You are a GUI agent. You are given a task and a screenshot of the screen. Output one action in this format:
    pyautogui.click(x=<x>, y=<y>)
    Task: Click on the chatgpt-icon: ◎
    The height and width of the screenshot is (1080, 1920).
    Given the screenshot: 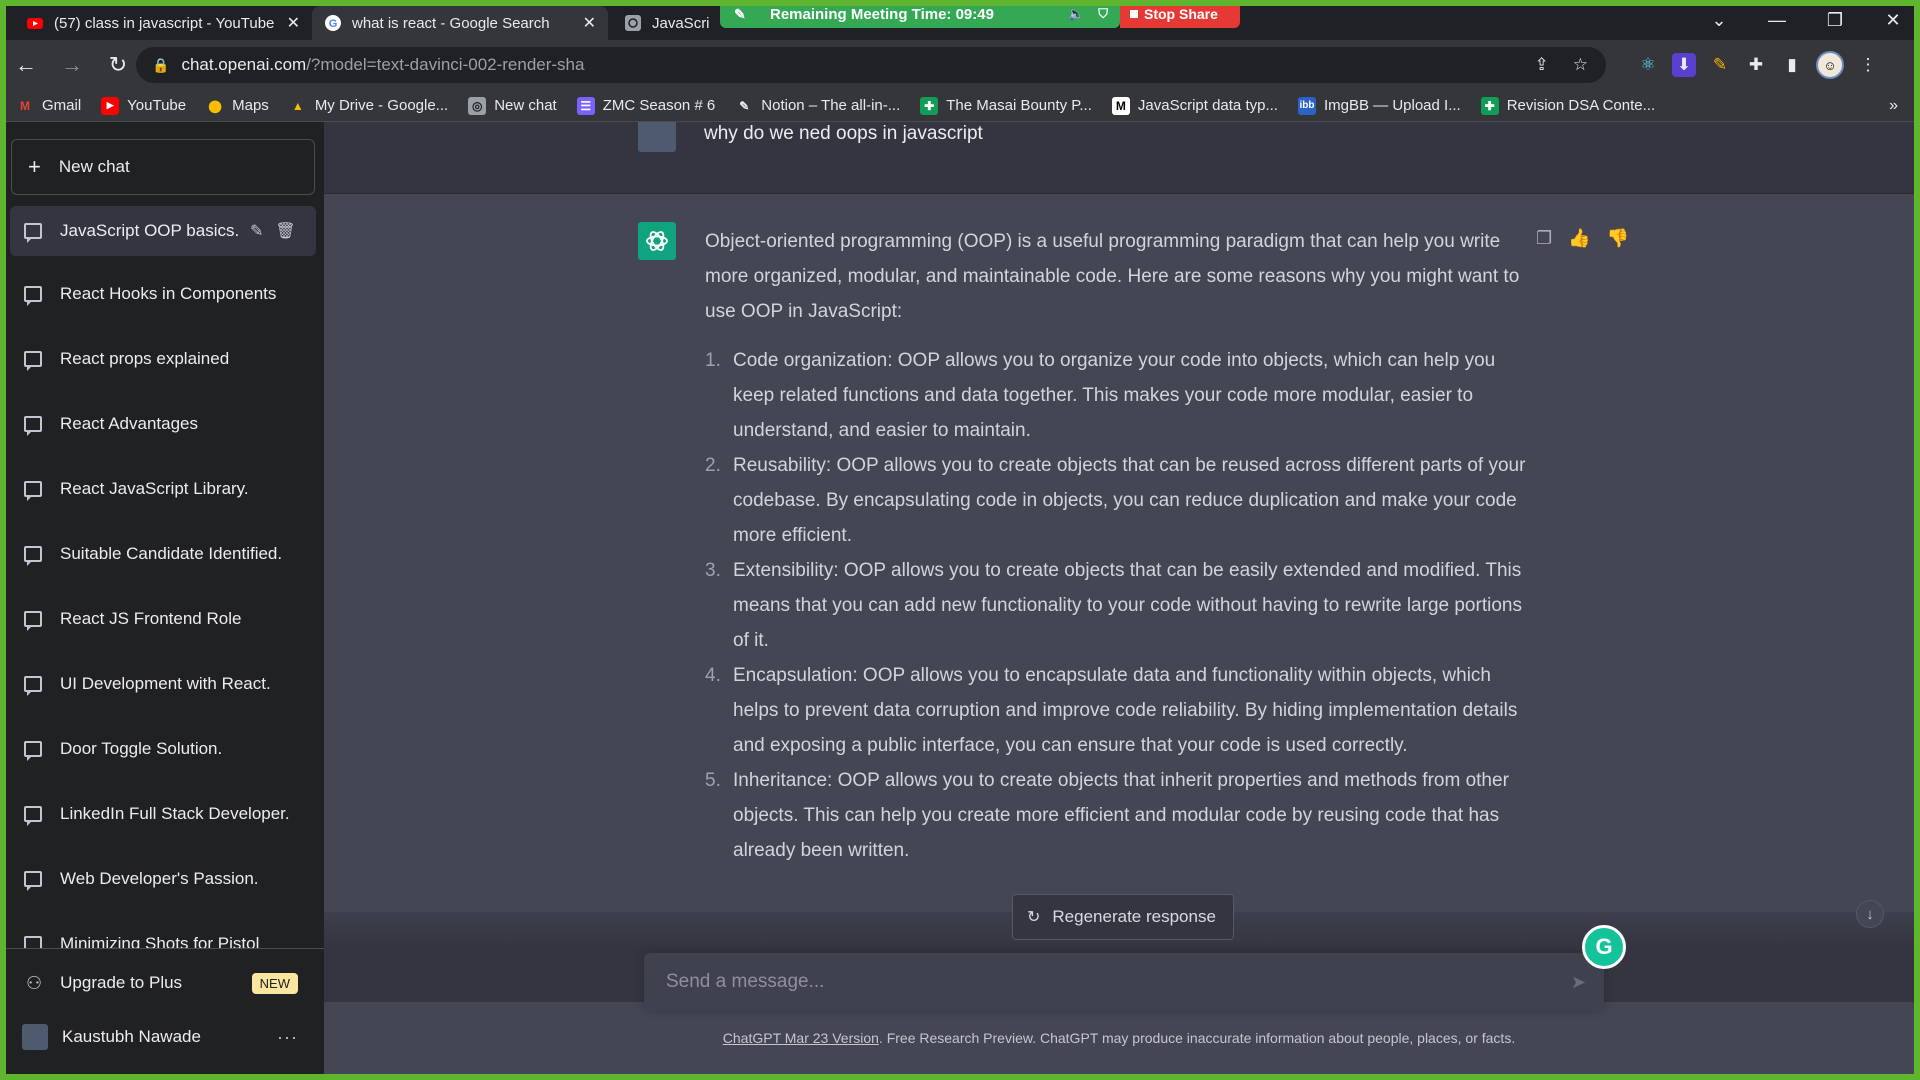 What is the action you would take?
    pyautogui.click(x=477, y=105)
    